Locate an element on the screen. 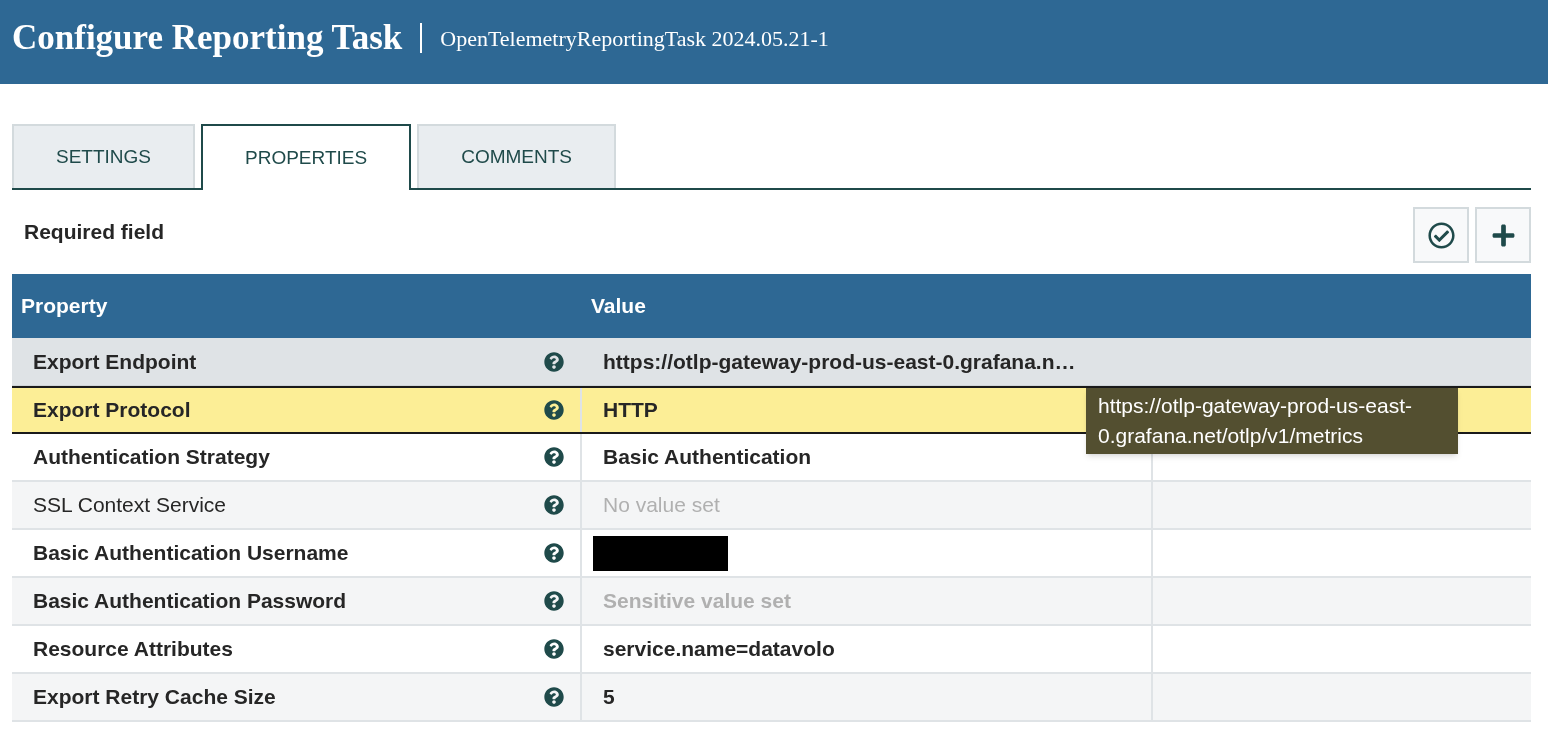 This screenshot has height=744, width=1548. property-row: Basic Authentication Password Sensitive value set is located at coordinates (771, 602).